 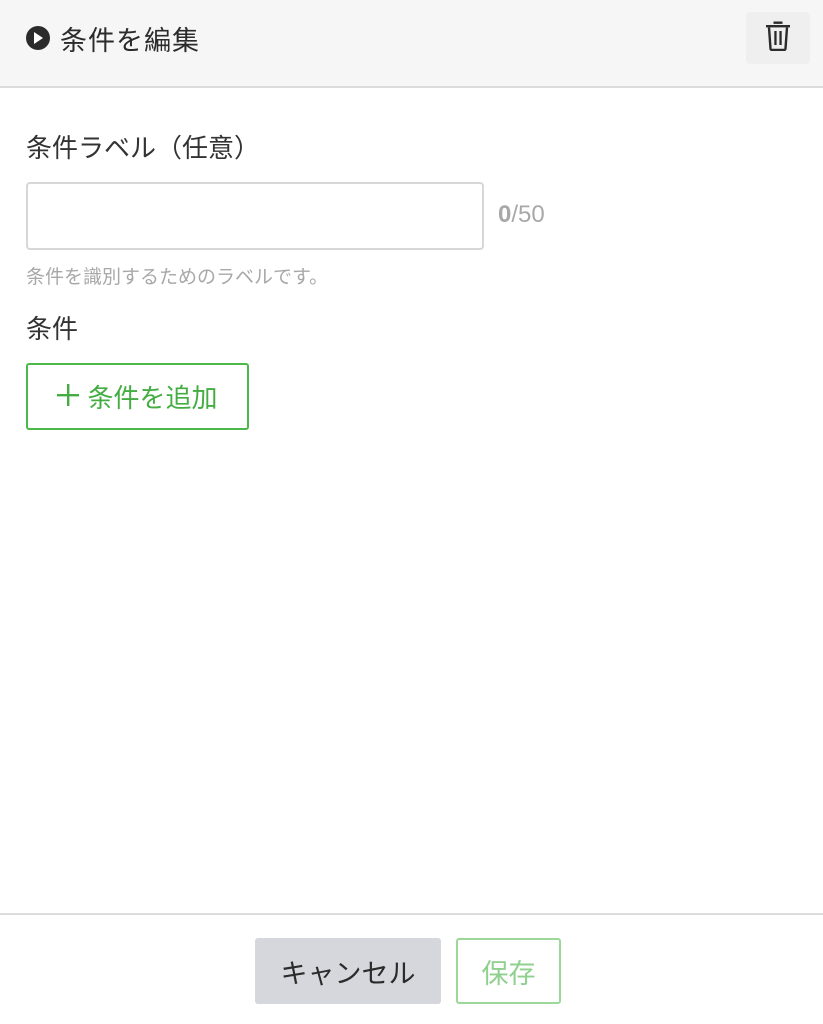 What do you see at coordinates (508, 974) in the screenshot?
I see `save-label: 保存` at bounding box center [508, 974].